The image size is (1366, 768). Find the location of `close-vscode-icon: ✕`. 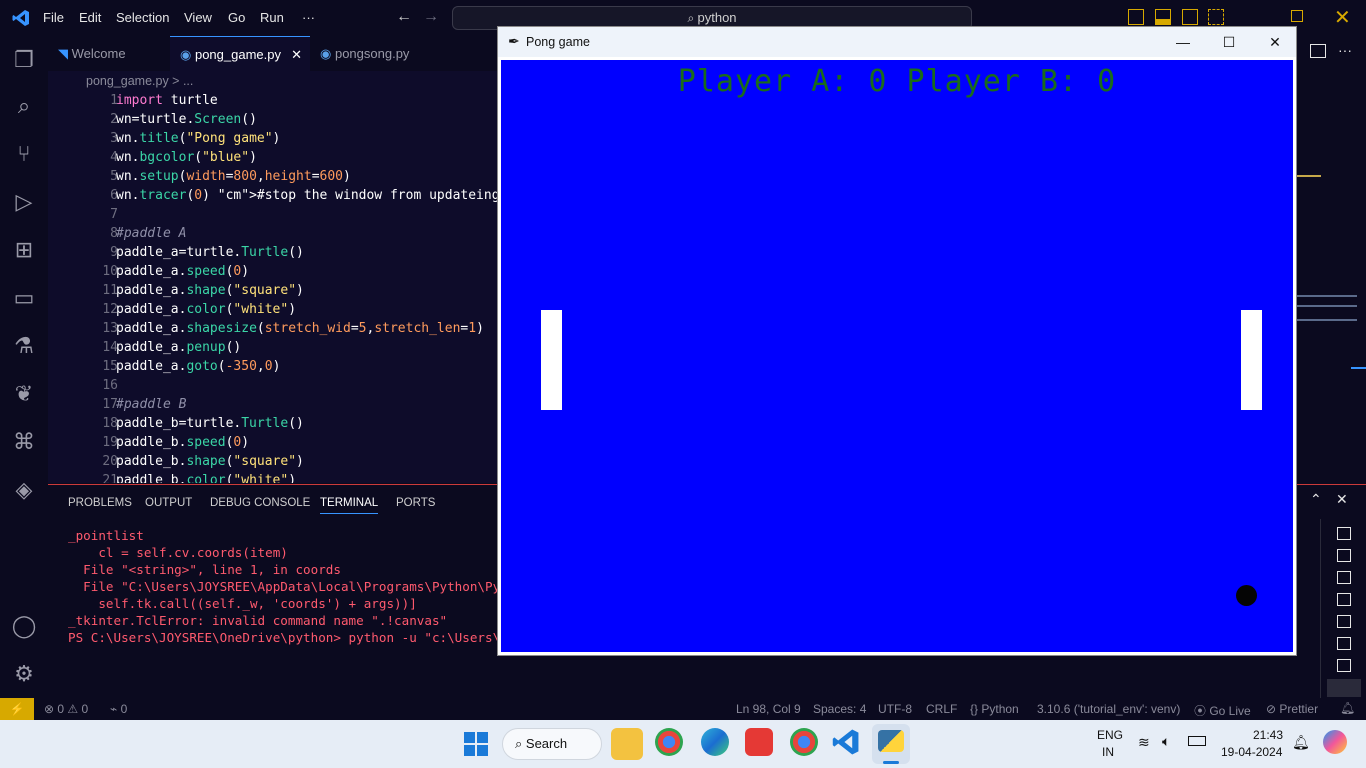

close-vscode-icon: ✕ is located at coordinates (1342, 17).